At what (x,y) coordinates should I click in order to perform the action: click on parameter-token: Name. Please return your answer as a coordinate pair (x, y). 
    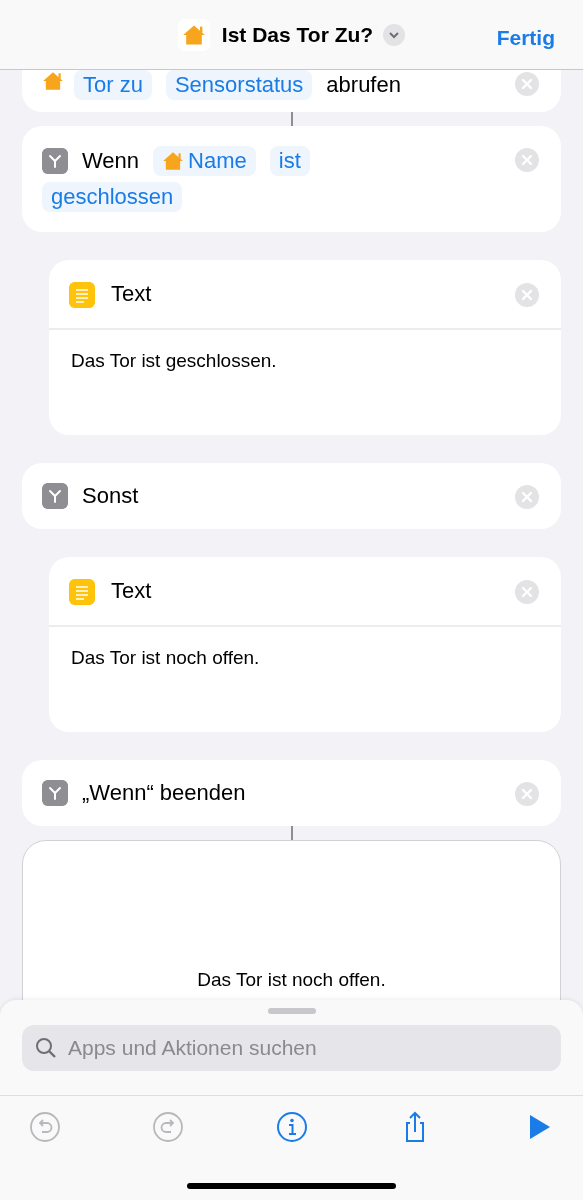
    Looking at the image, I should click on (204, 161).